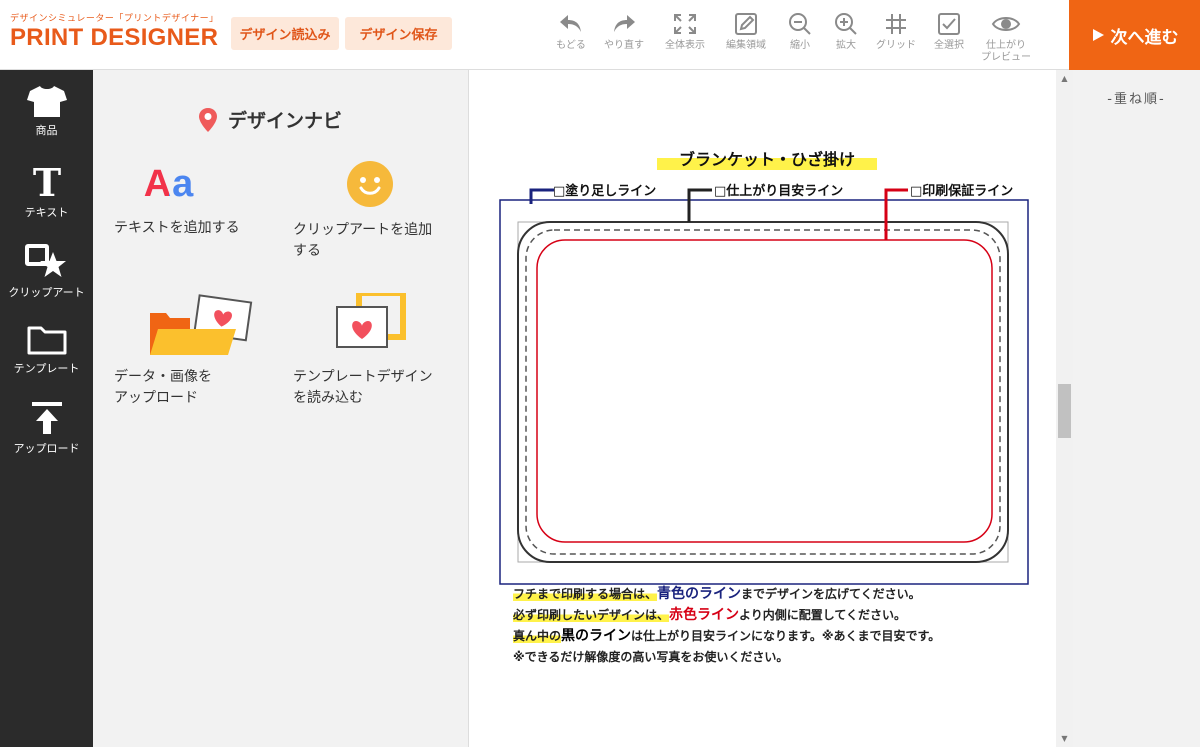  What do you see at coordinates (371, 319) in the screenshot?
I see `template-frame-icon` at bounding box center [371, 319].